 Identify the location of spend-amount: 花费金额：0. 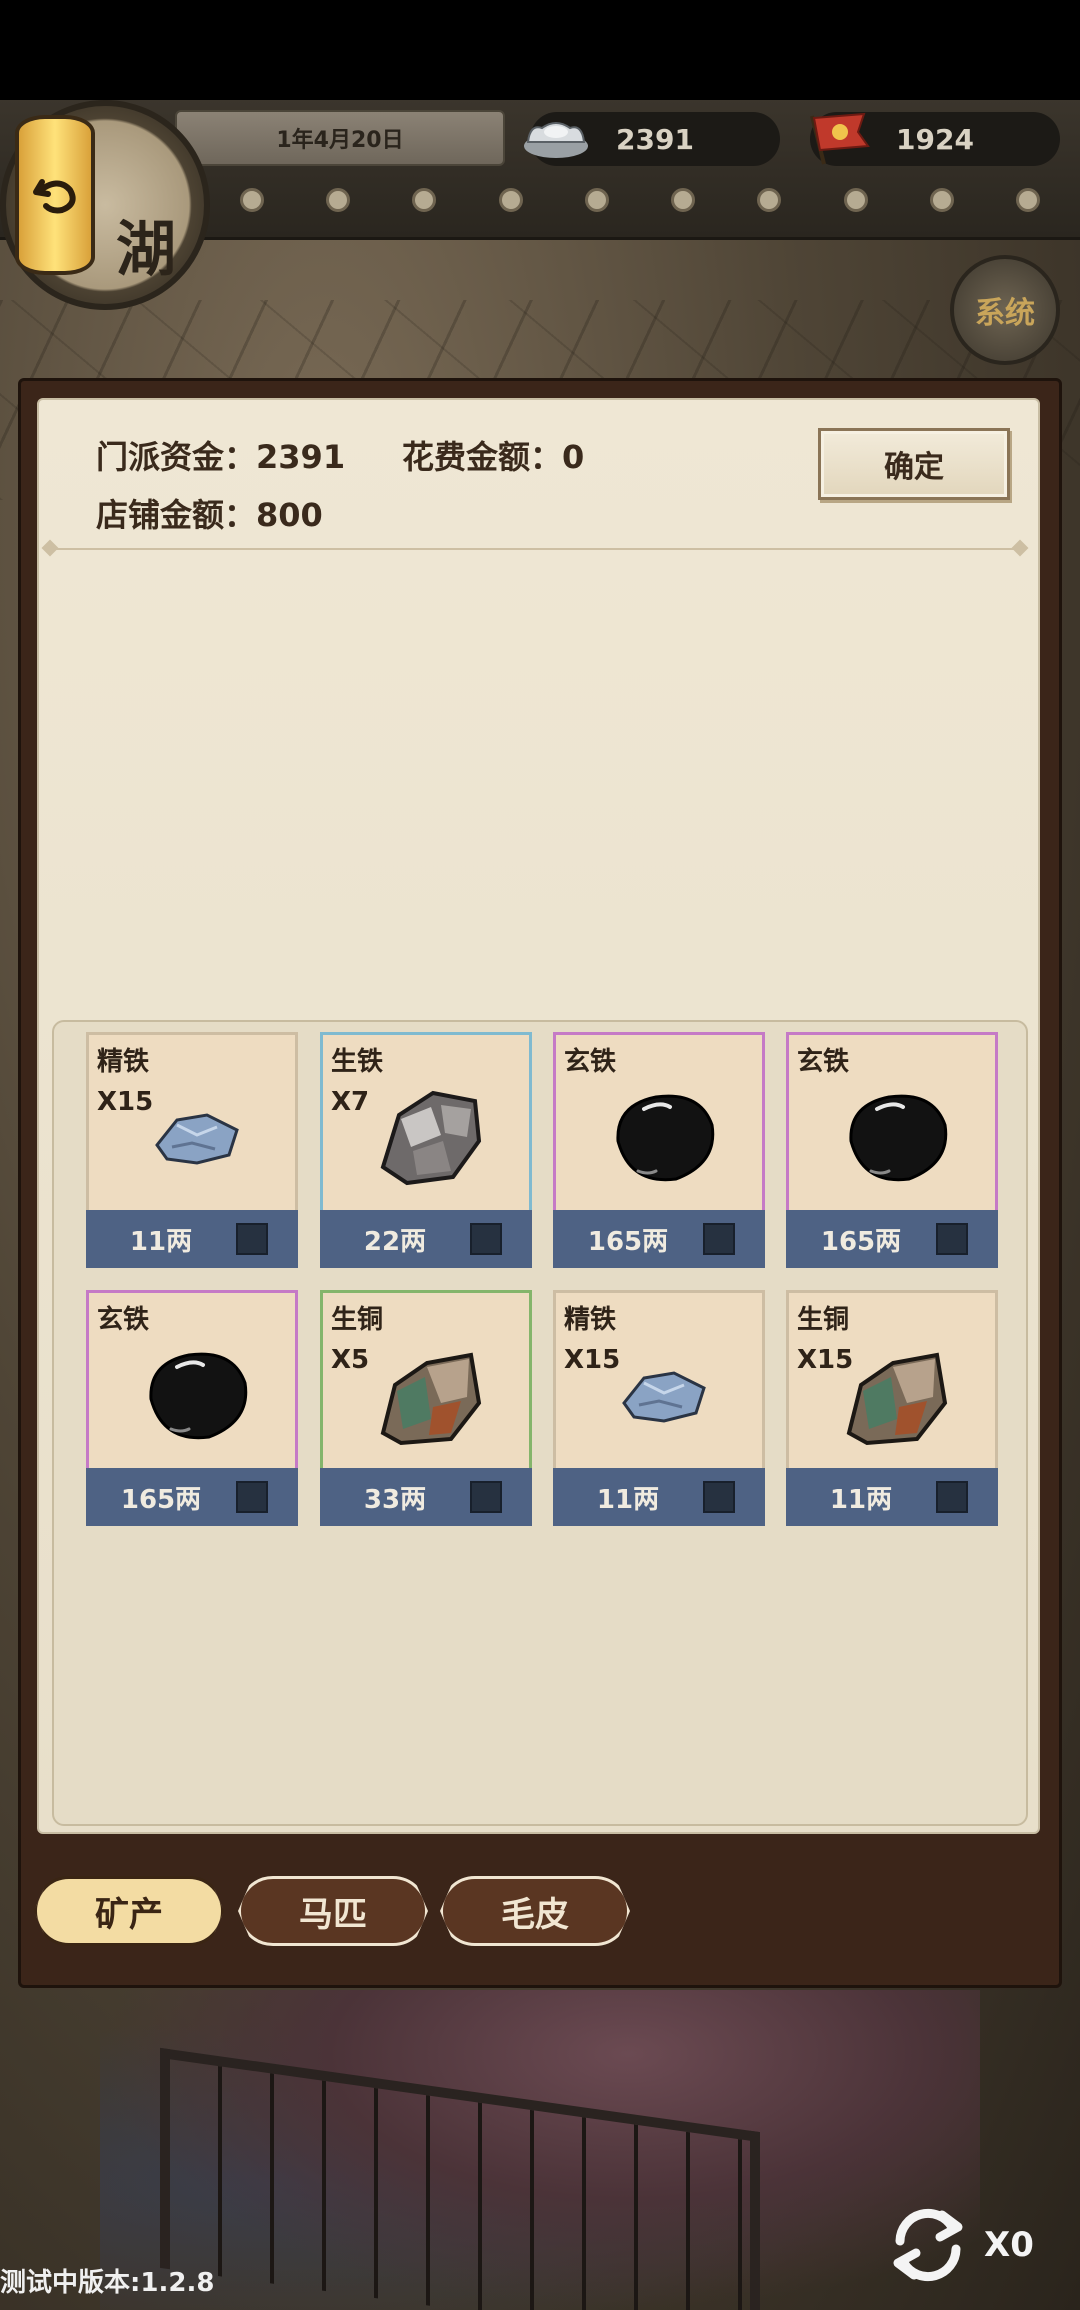
(493, 455).